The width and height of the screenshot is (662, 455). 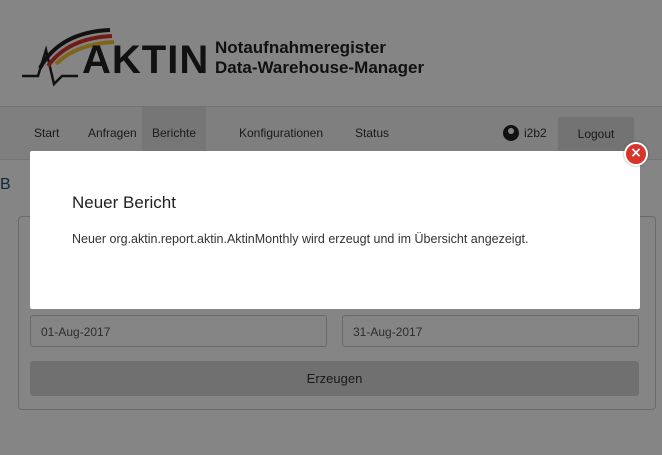 I want to click on close-icon: ×, so click(x=636, y=154).